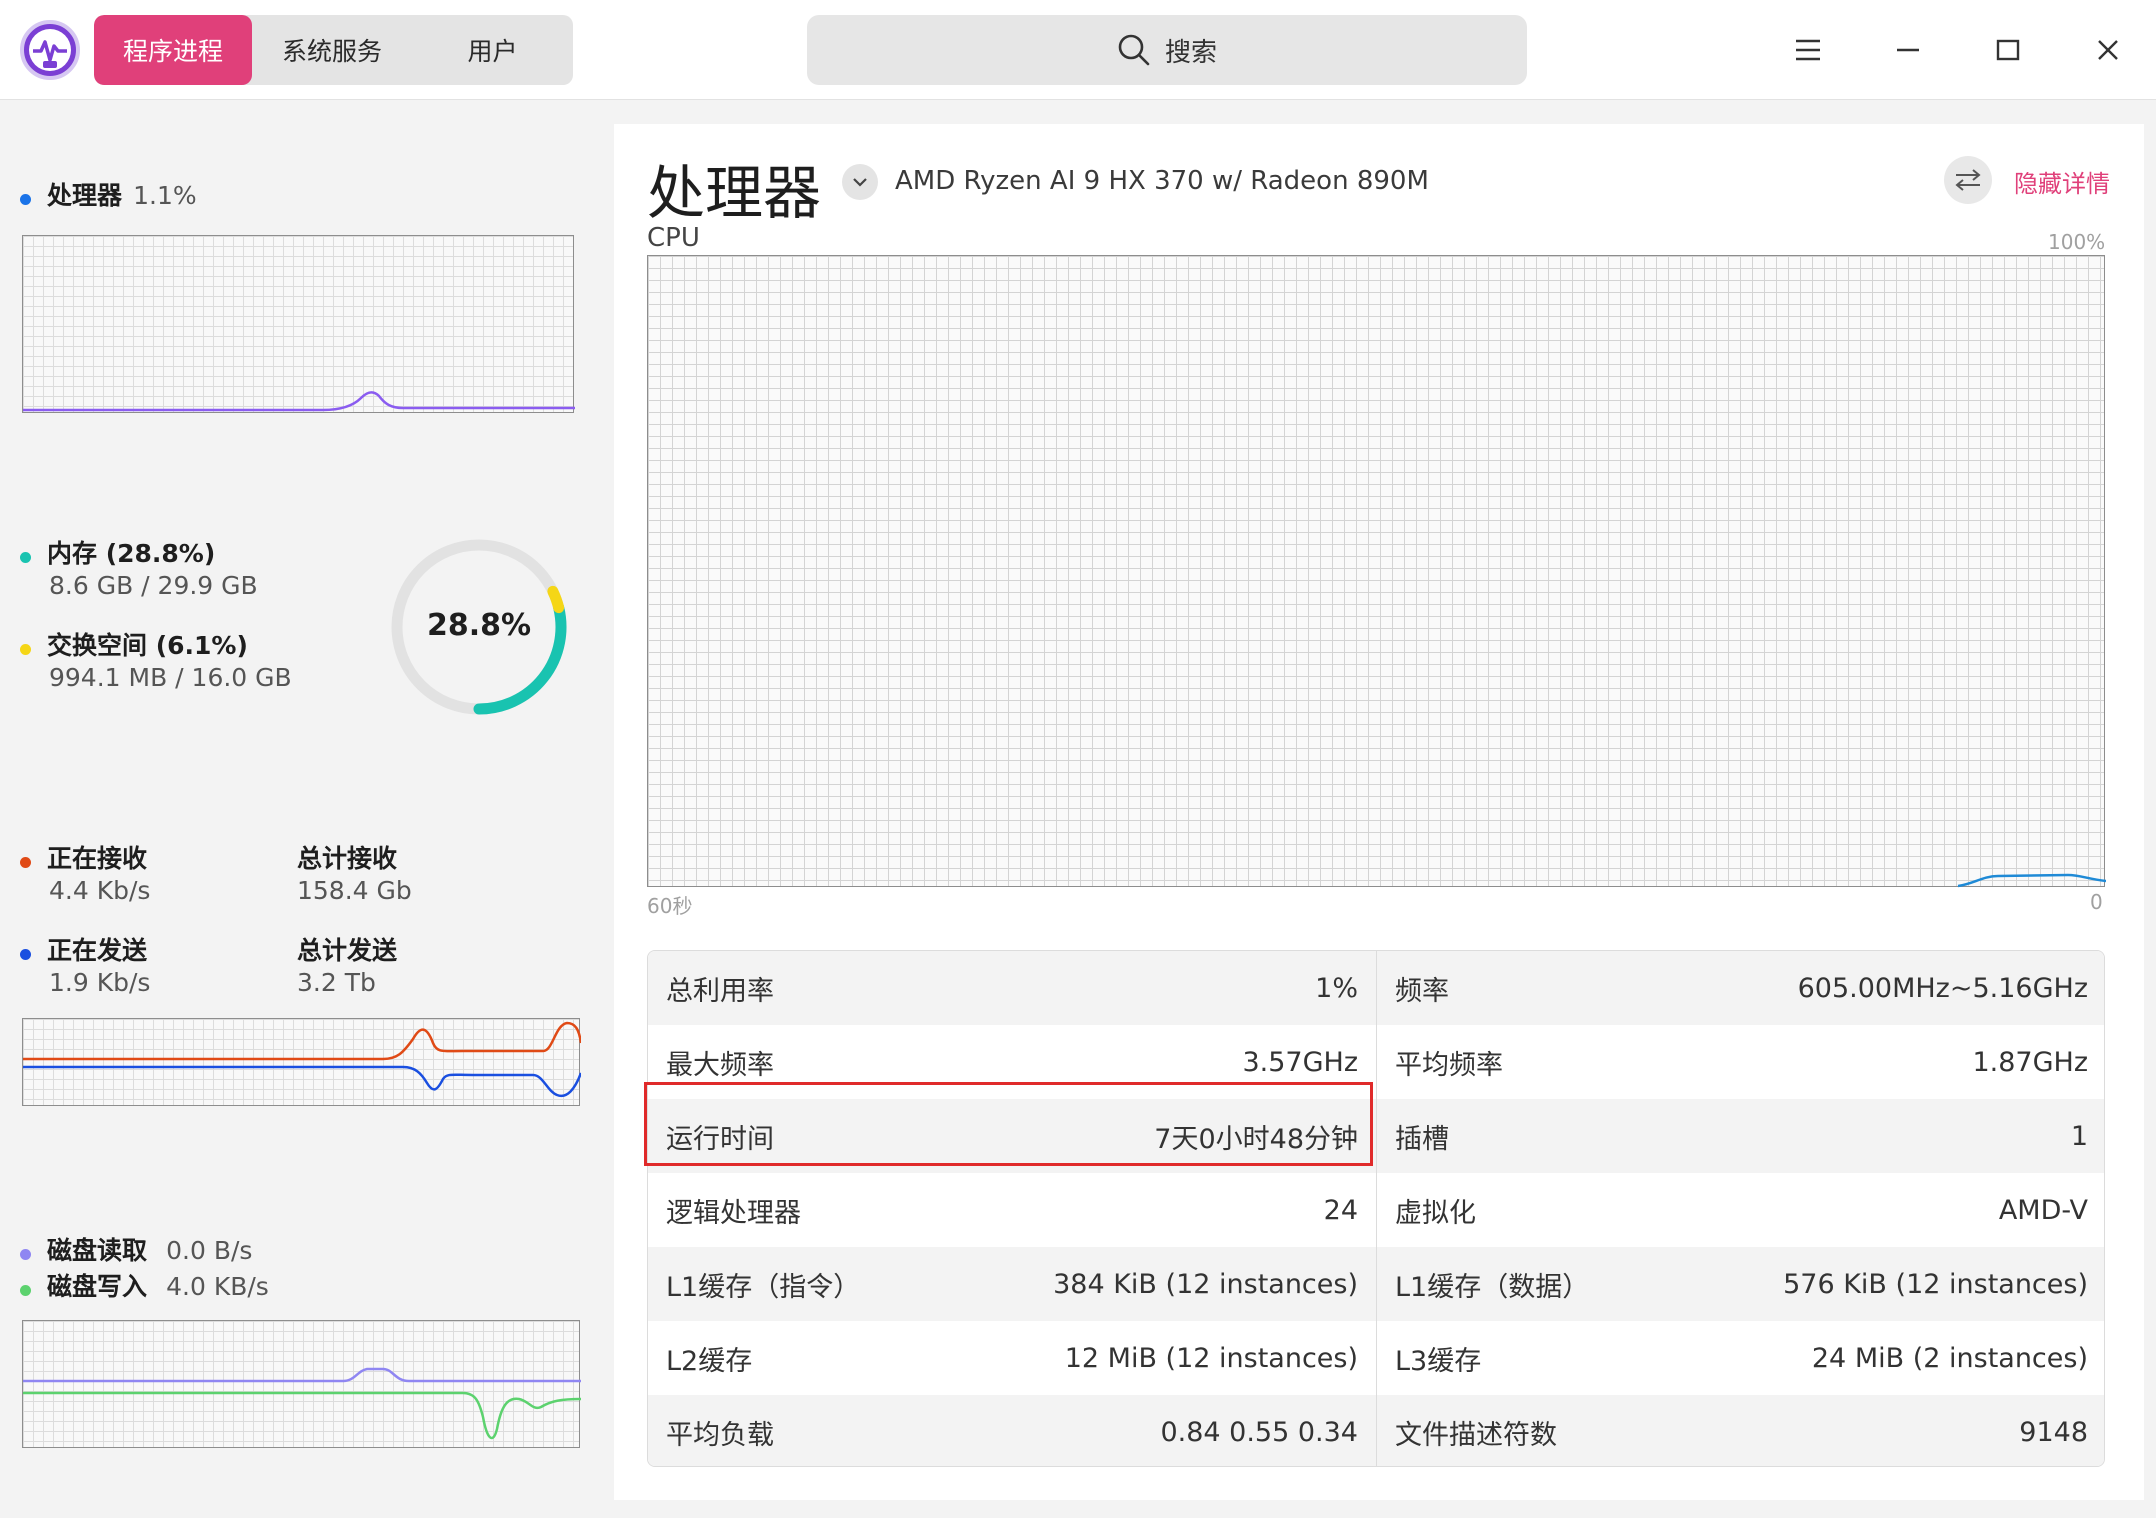  I want to click on stat-value: 1.87GHz, so click(2030, 1062).